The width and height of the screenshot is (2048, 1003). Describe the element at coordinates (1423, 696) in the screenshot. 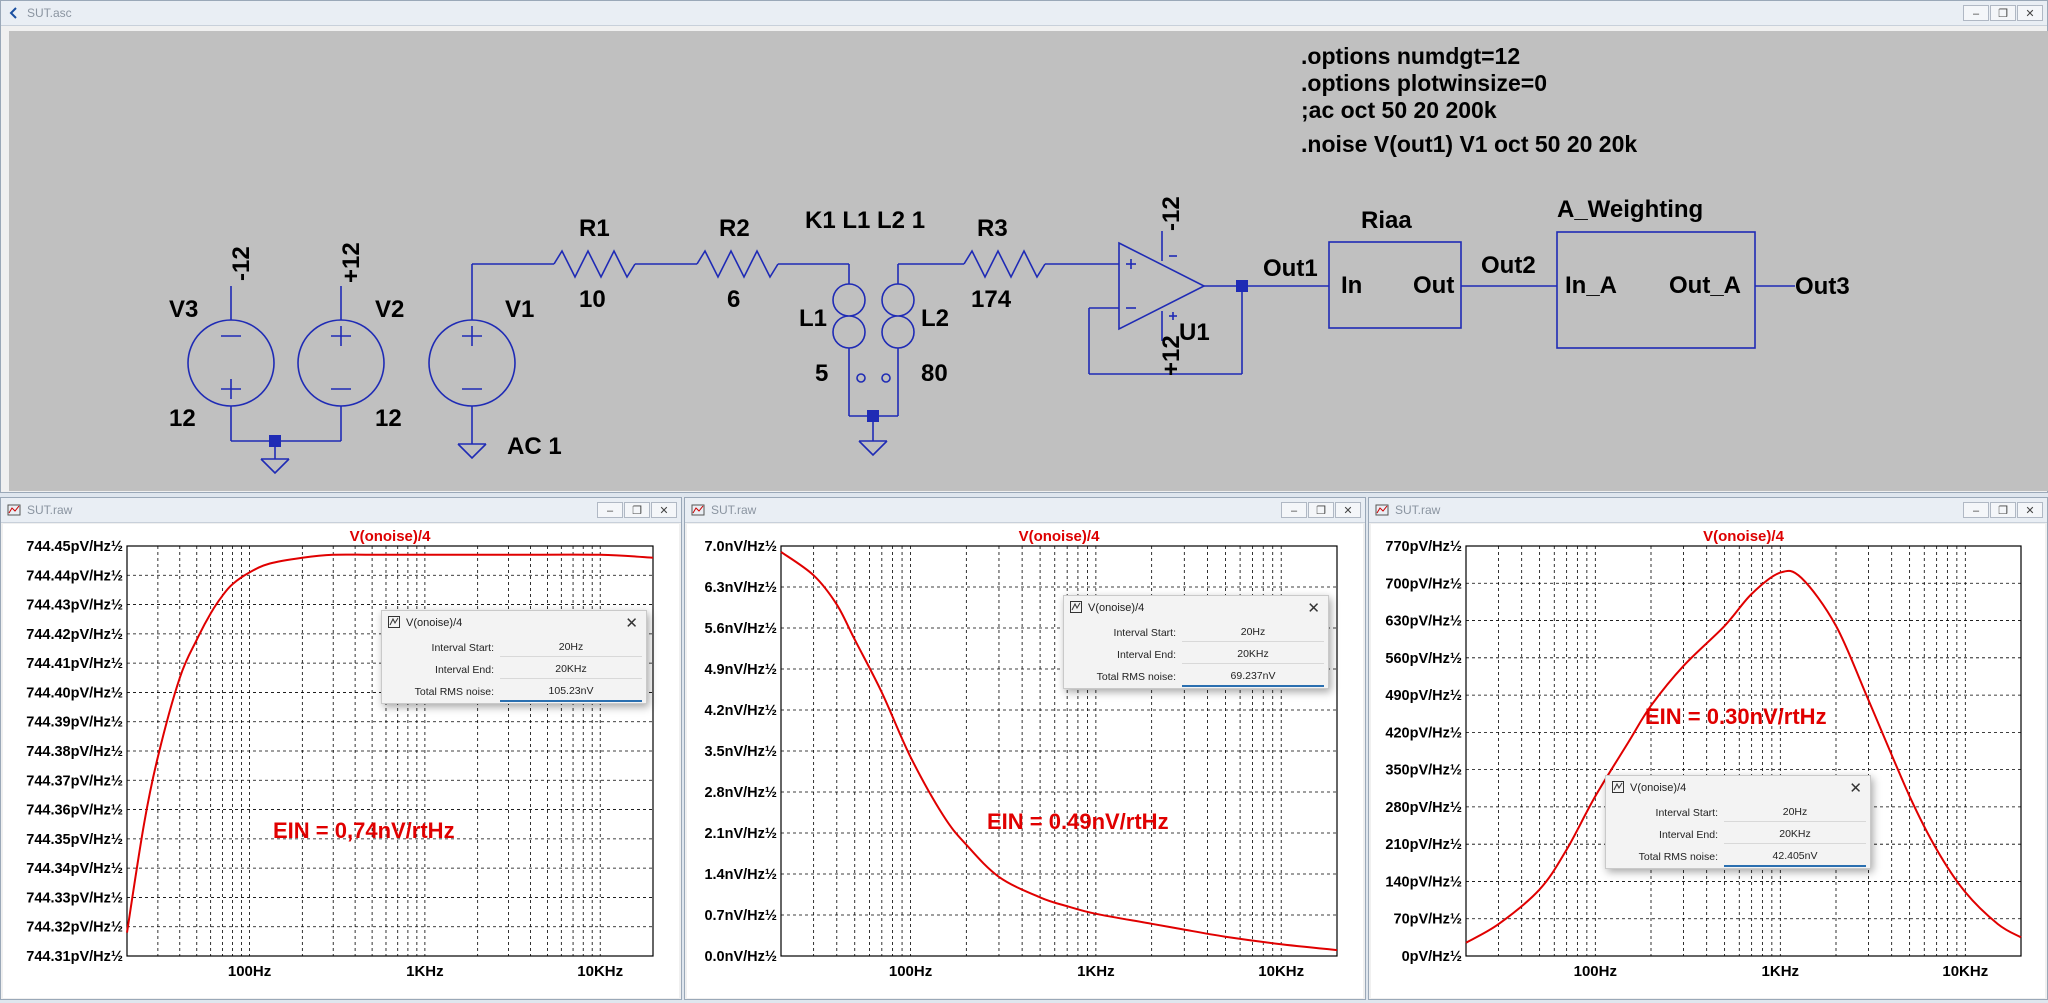

I see `y-tick-label: 490pV/Hz½` at that location.